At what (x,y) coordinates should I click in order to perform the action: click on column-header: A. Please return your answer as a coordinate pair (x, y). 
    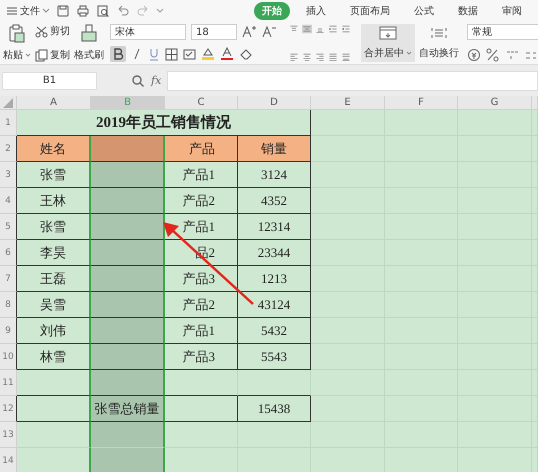
    Looking at the image, I should click on (54, 103).